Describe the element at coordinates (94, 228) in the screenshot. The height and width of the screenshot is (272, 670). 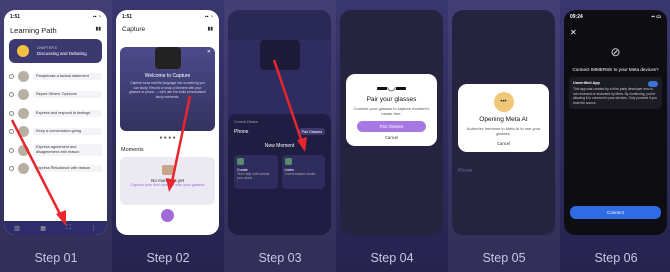
I see `tab-more-icon: ⋮` at that location.